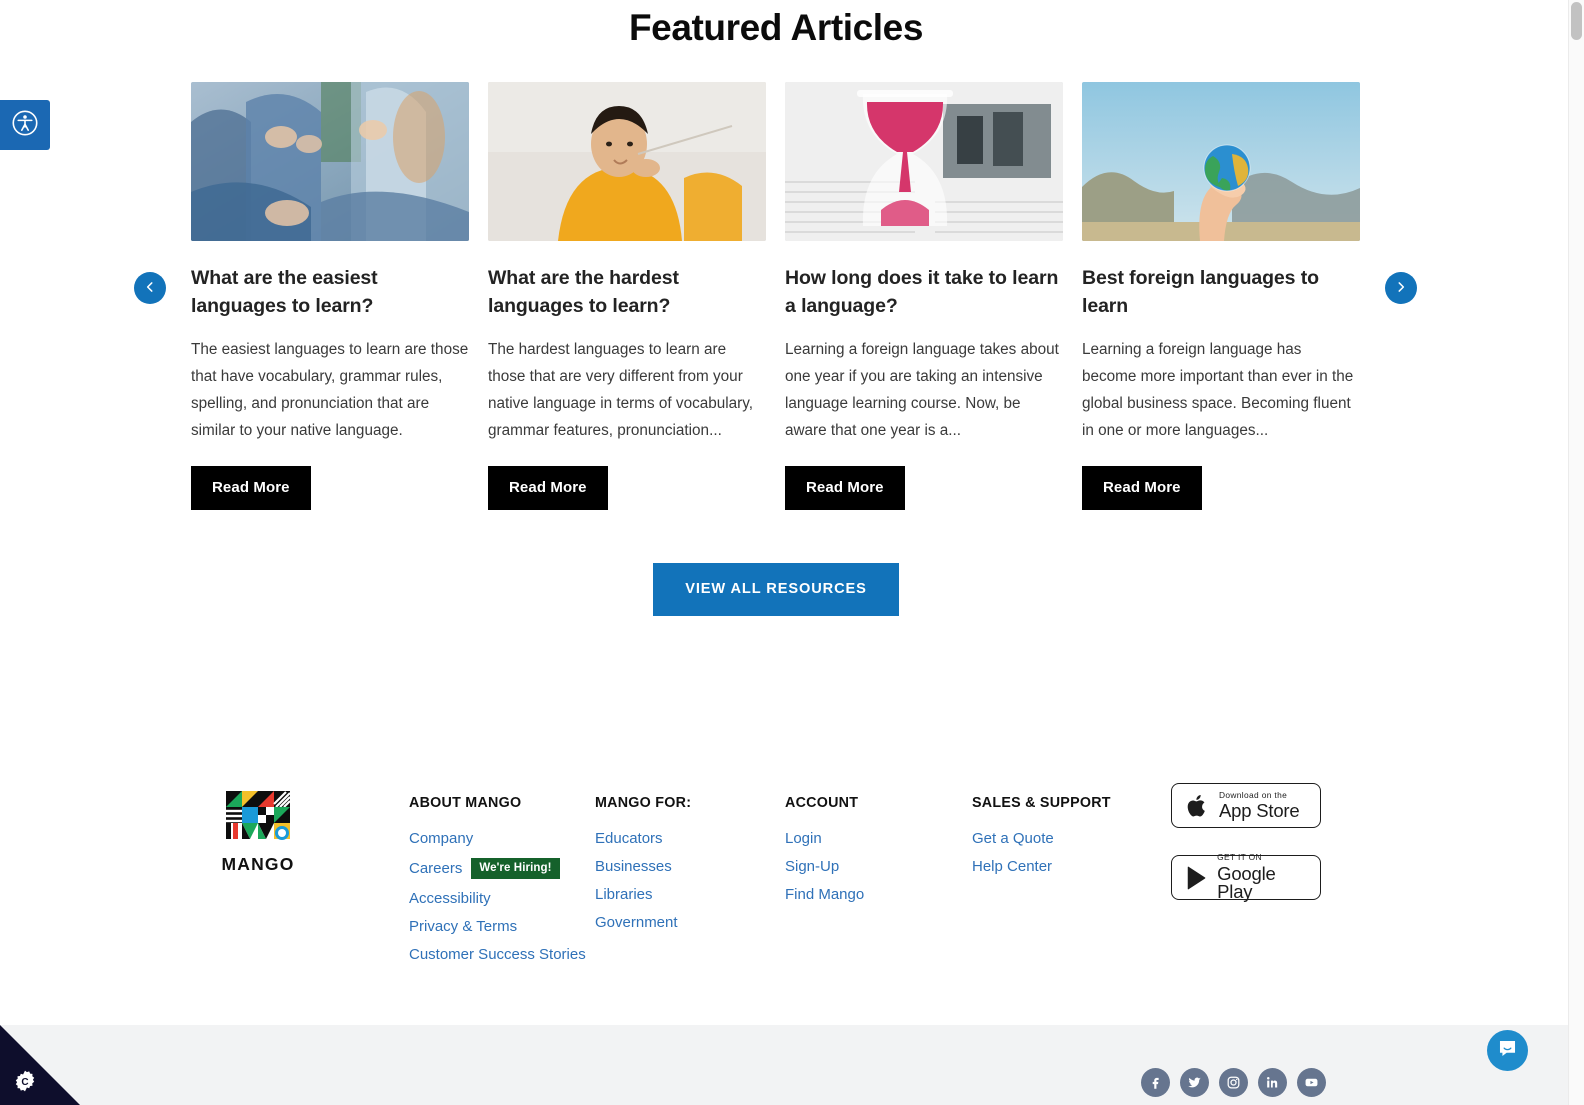 This screenshot has width=1584, height=1105. Describe the element at coordinates (824, 838) in the screenshot. I see `footer-list-item: Login` at that location.